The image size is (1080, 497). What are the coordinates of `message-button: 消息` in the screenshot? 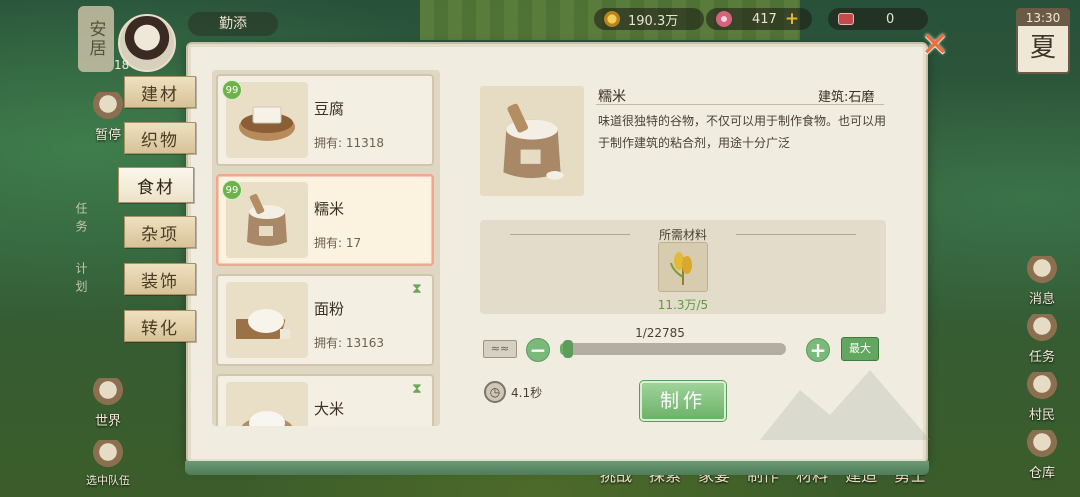 It's located at (1042, 281).